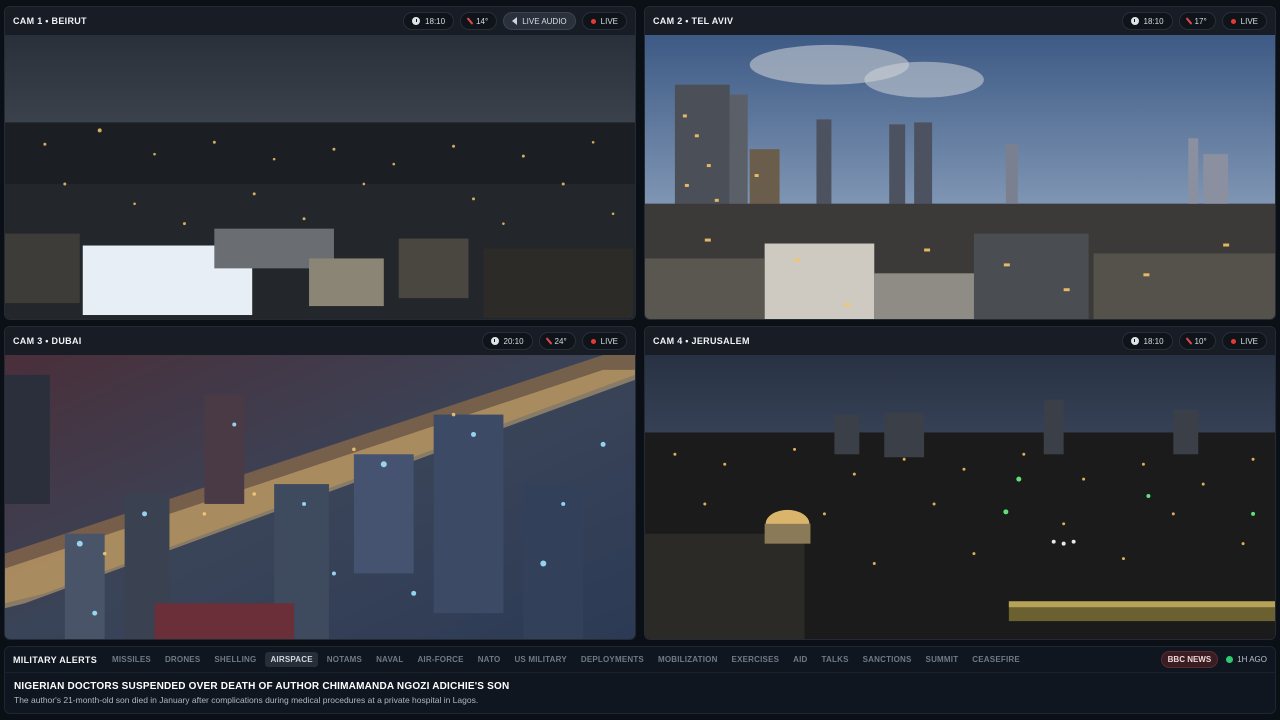  Describe the element at coordinates (693, 21) in the screenshot. I see `camera-title: CAM 2 • TEL AVIV` at that location.